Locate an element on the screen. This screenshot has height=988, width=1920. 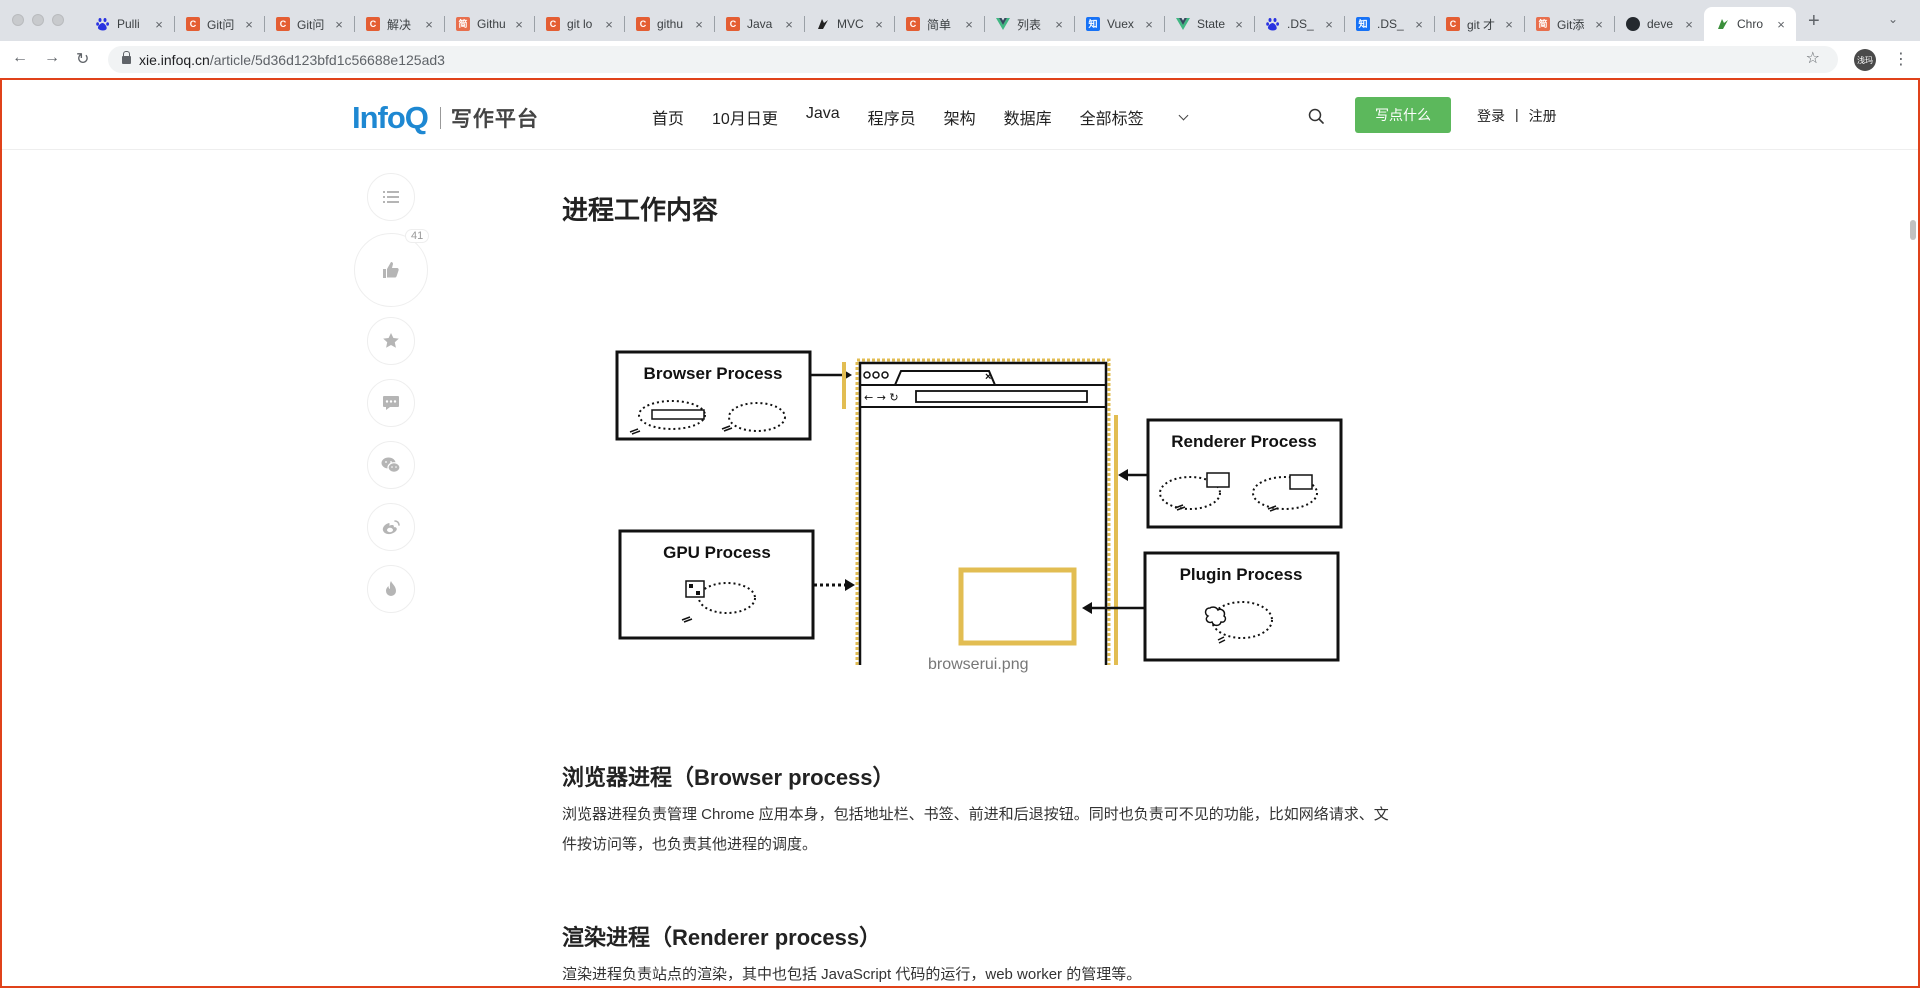
nav-item-programmer: 程序员 is located at coordinates (892, 117).